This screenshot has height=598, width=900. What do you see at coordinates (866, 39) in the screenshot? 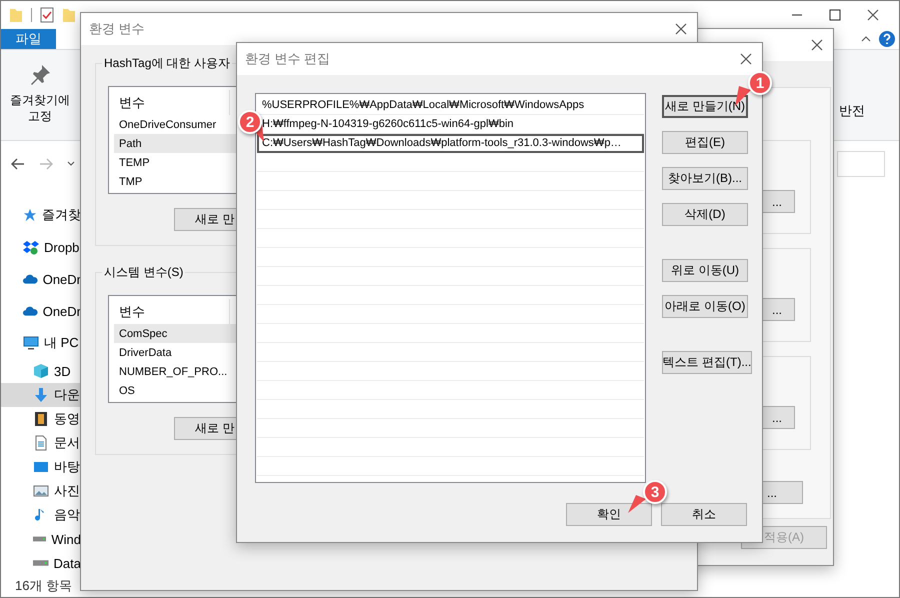
I see `caret-icon` at bounding box center [866, 39].